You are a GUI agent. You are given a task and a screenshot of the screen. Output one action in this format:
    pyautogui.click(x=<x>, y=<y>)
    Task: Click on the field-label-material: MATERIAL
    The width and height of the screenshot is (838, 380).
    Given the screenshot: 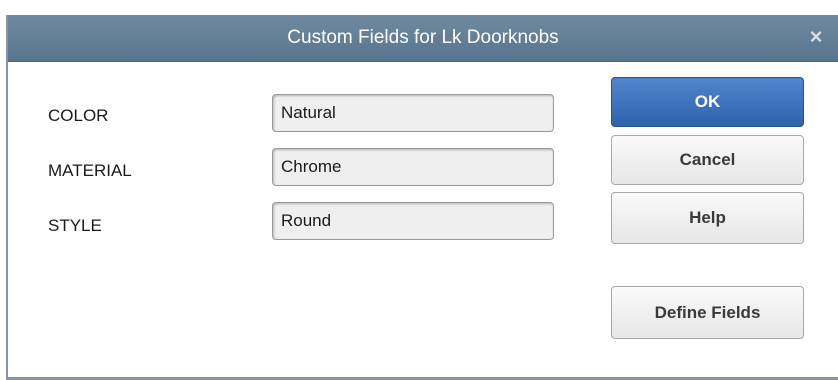 What is the action you would take?
    pyautogui.click(x=90, y=170)
    